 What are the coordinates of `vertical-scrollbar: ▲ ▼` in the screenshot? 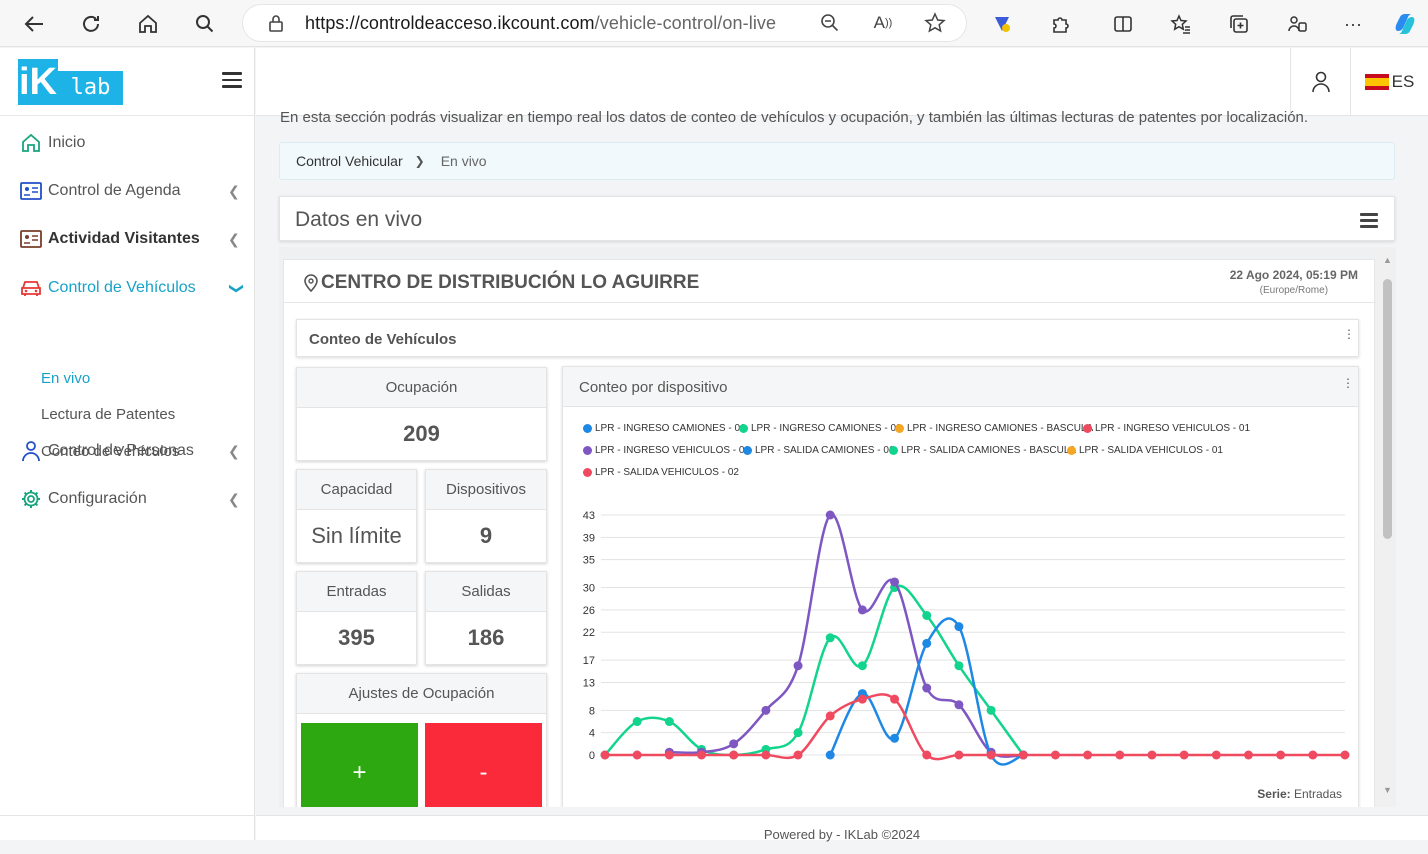 It's located at (1387, 527).